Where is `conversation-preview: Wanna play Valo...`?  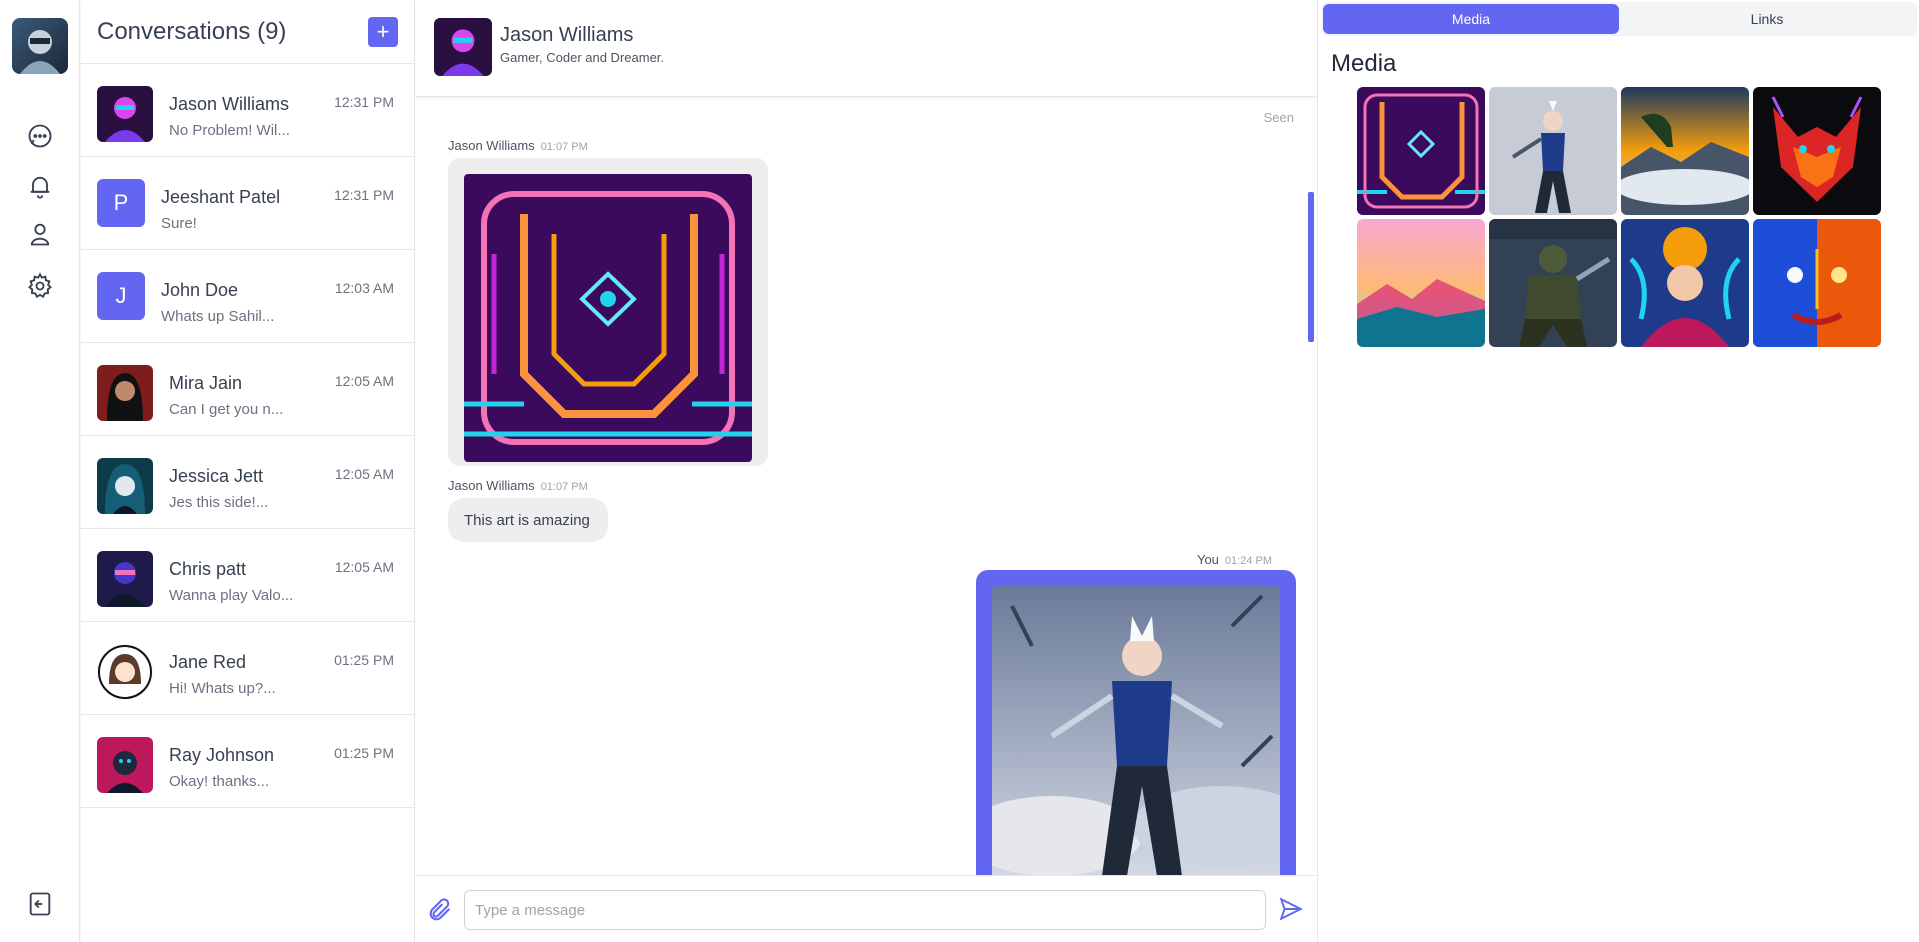
conversation-preview: Wanna play Valo... is located at coordinates (231, 595).